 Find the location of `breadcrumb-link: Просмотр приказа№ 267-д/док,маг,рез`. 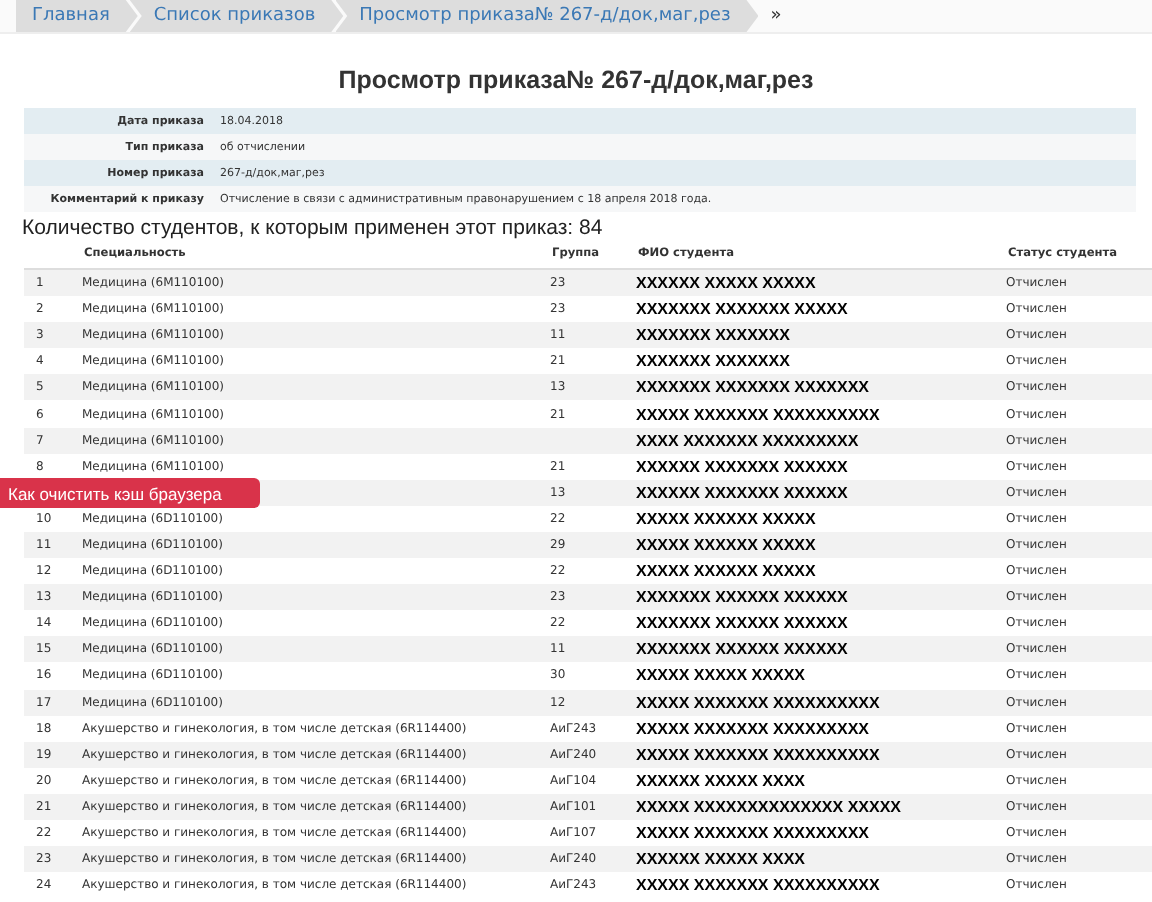

breadcrumb-link: Просмотр приказа№ 267-д/док,маг,рез is located at coordinates (547, 16).